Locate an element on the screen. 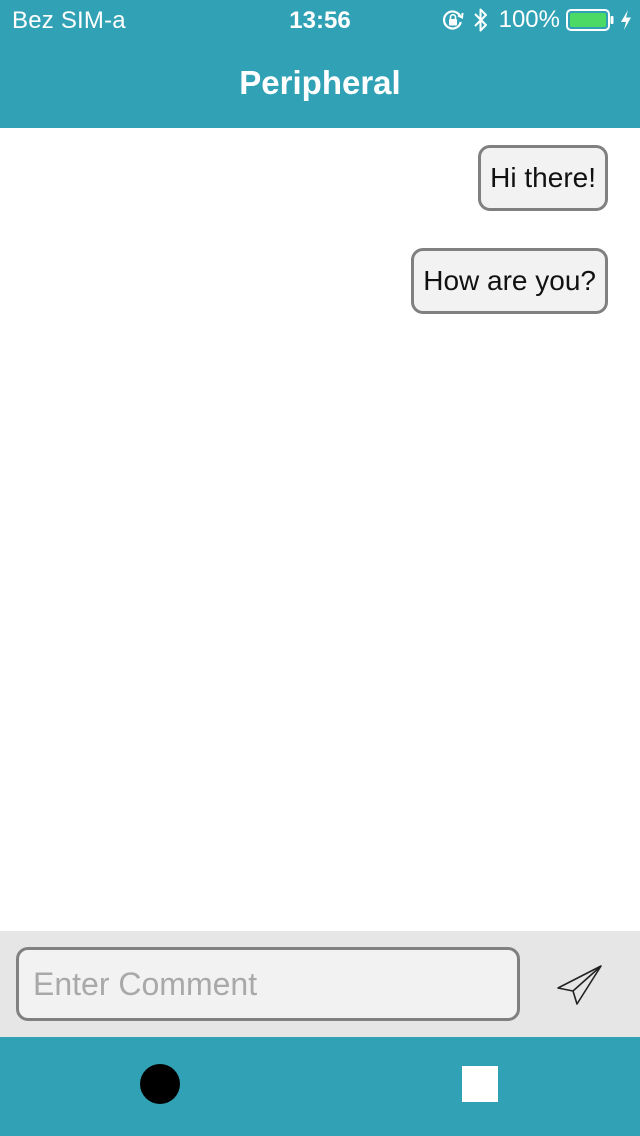  battery-icon is located at coordinates (590, 20).